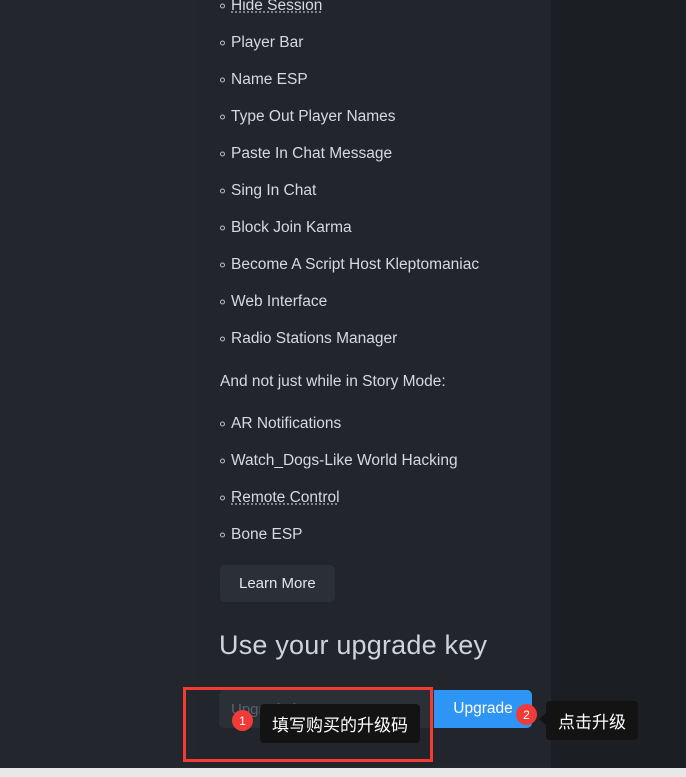 Image resolution: width=686 pixels, height=777 pixels. I want to click on learn-more-button: Learn More, so click(277, 583).